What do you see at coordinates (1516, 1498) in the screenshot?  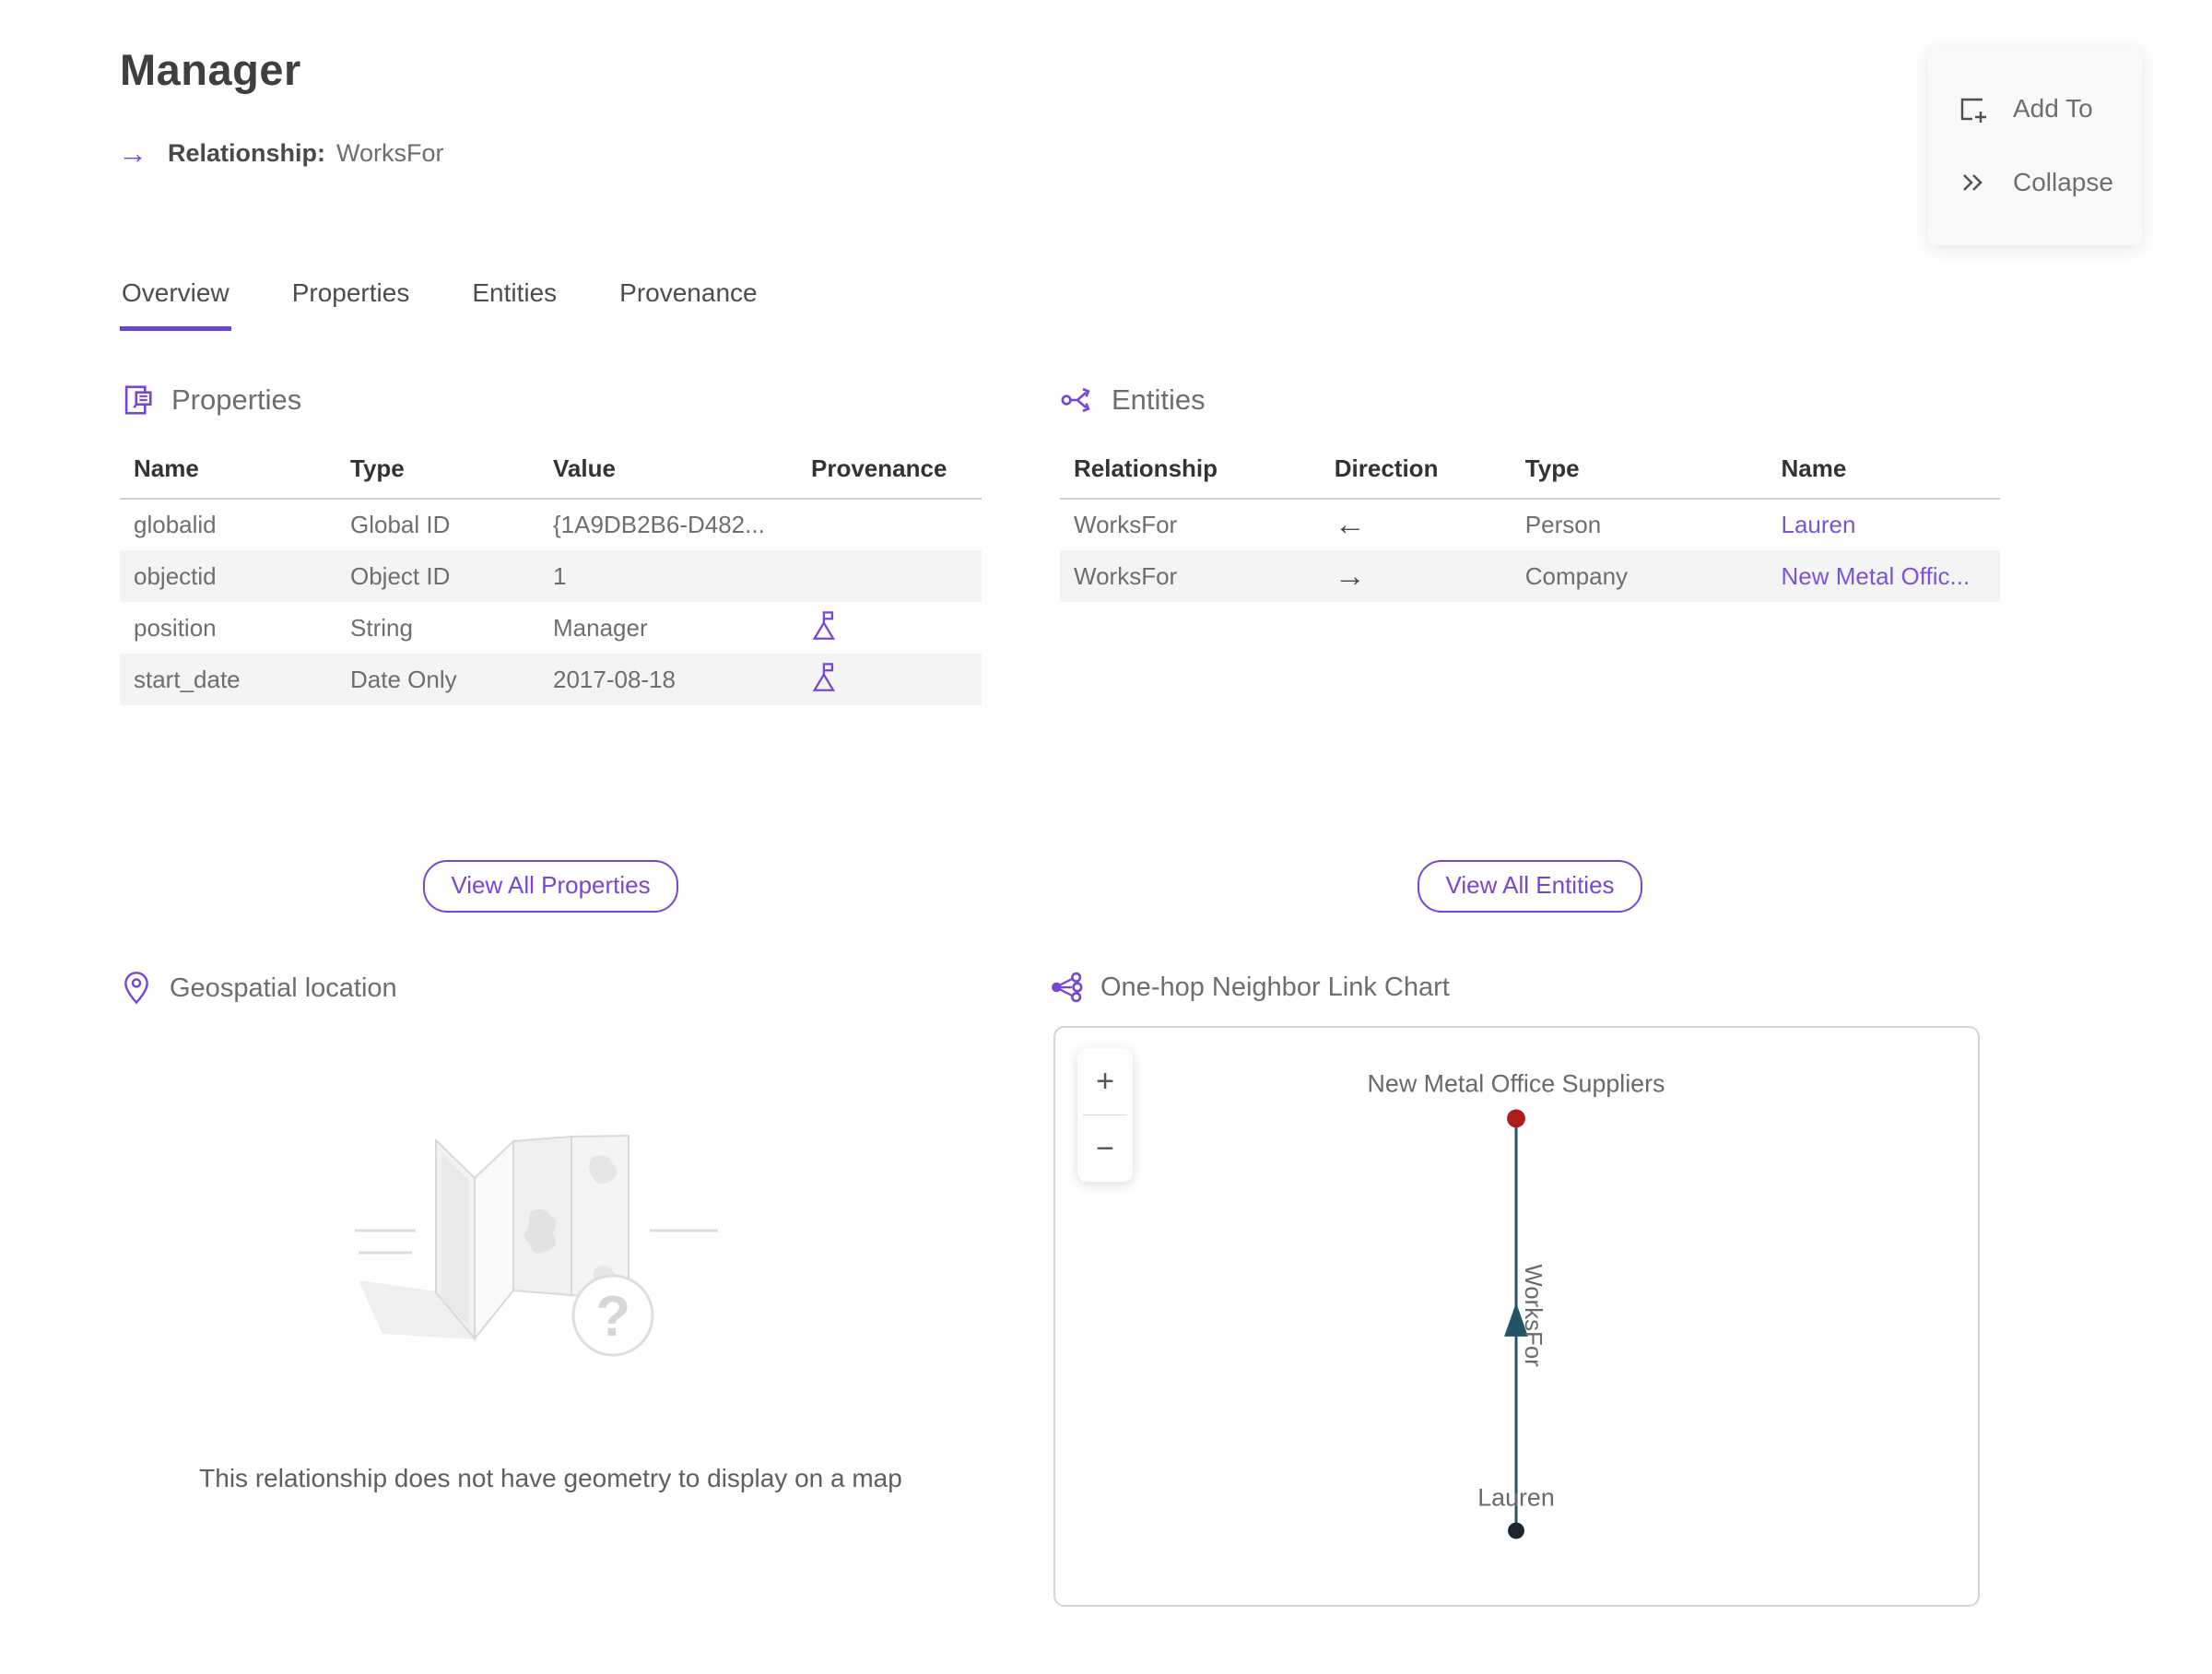 I see `bottom-node-label: Lauren` at bounding box center [1516, 1498].